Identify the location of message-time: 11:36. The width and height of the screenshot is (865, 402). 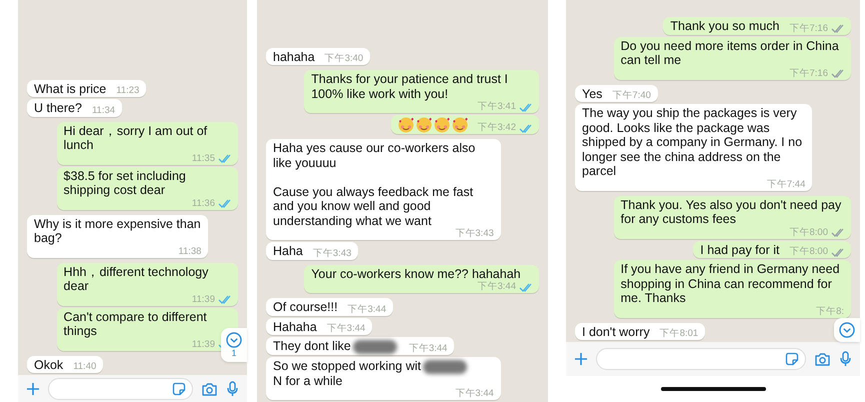
(203, 203).